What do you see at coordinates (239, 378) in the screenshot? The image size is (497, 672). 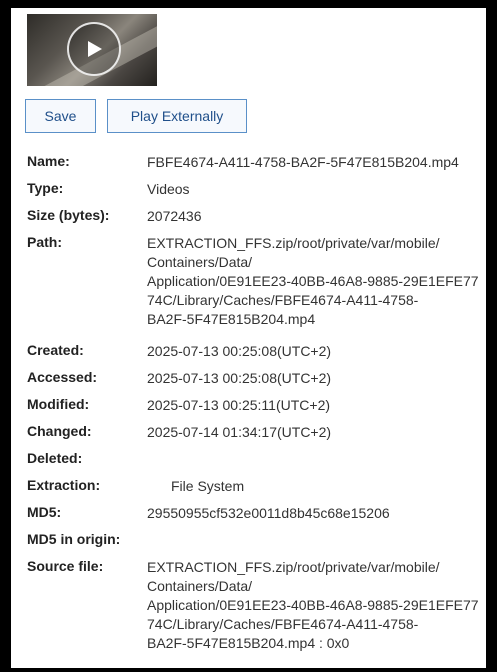 I see `accessed-value: 2025-07-13 00:25:08(UTC+2)` at bounding box center [239, 378].